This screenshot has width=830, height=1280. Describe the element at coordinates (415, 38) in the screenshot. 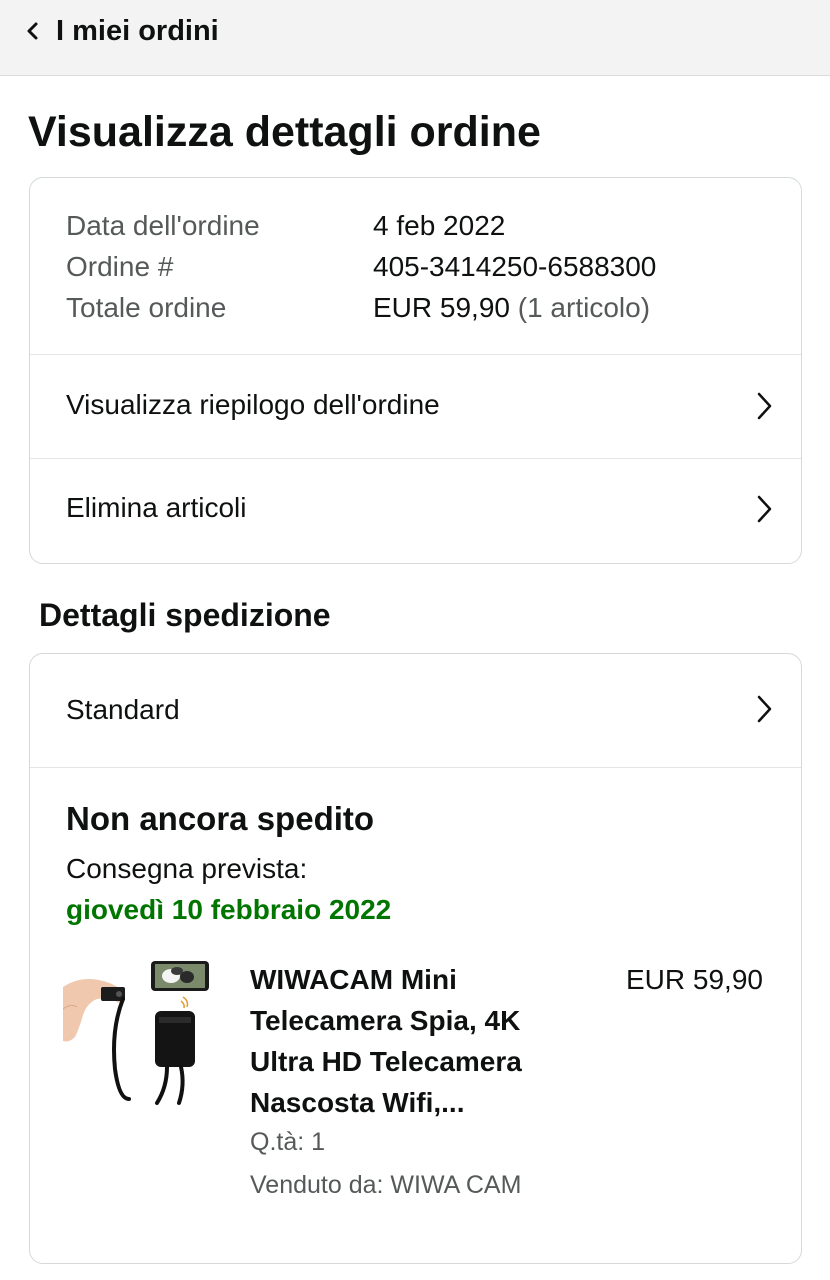

I see `top-bar: I miei ordini` at that location.